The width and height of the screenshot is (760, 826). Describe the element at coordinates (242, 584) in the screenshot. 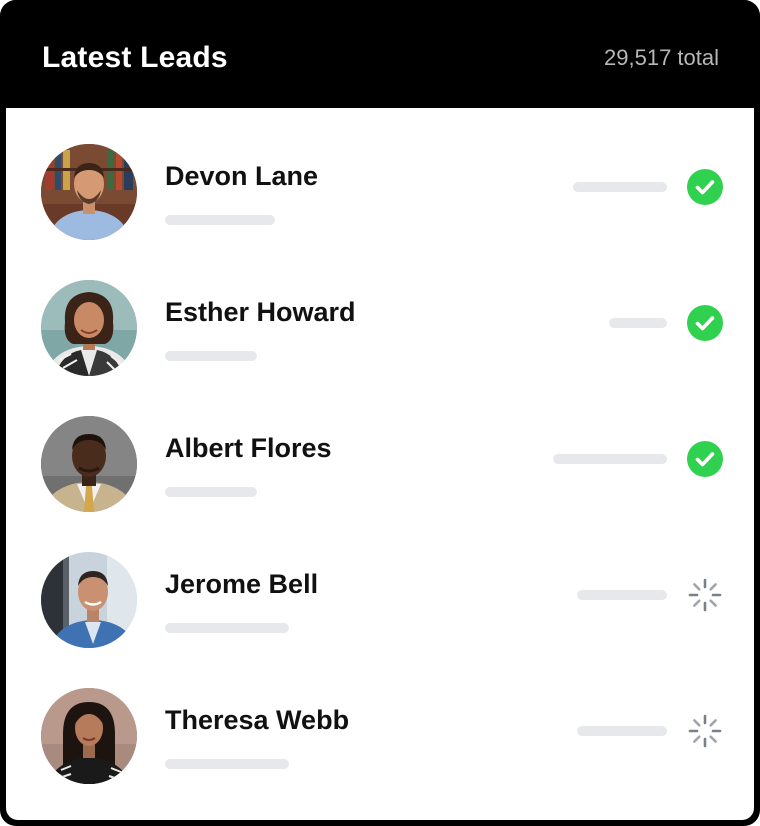

I see `lead-name: Jerome Bell` at that location.